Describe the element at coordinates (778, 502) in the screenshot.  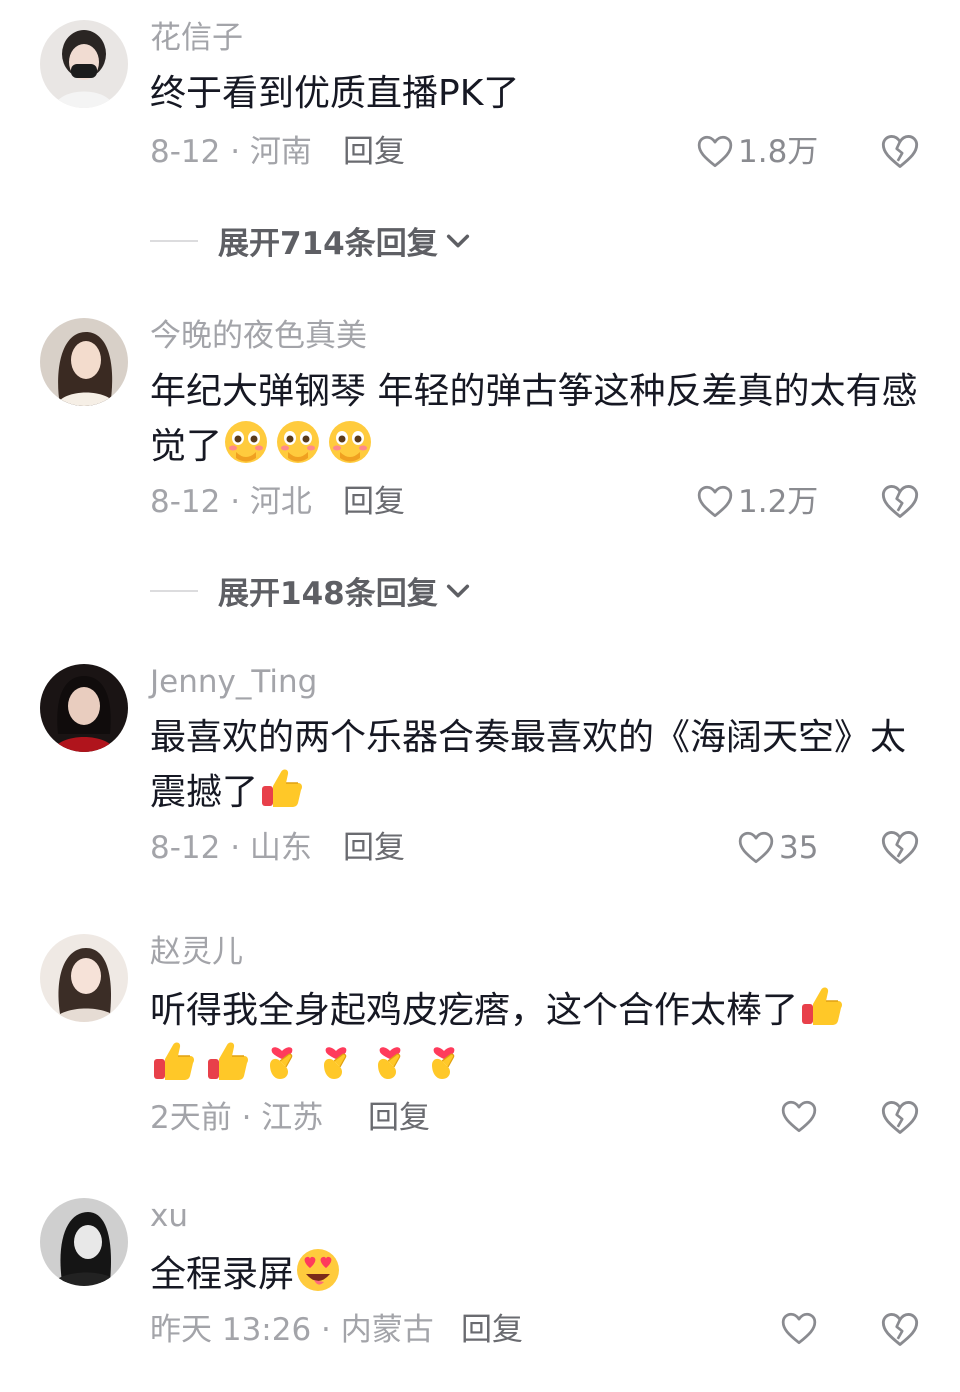
I see `like-count: 1.2万` at that location.